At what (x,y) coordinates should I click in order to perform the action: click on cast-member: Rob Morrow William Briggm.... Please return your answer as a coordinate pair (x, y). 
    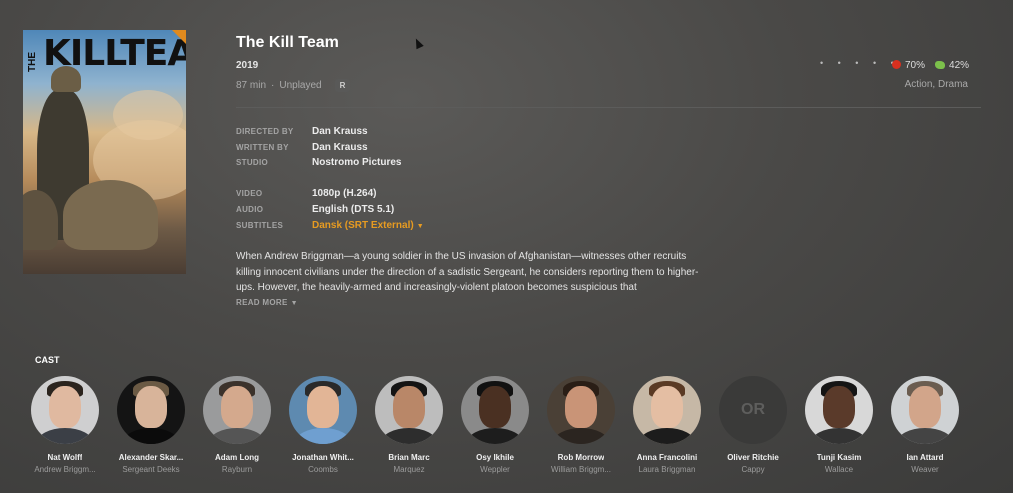
    Looking at the image, I should click on (581, 425).